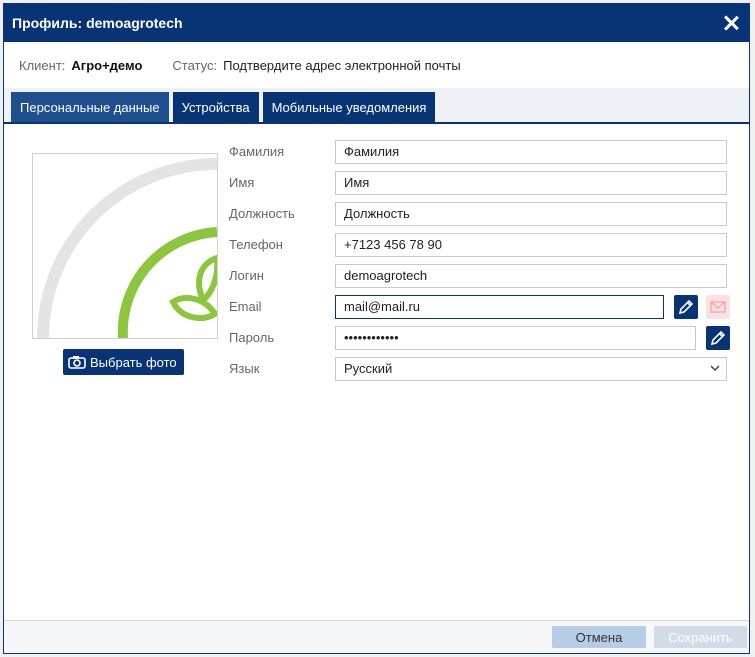 This screenshot has width=755, height=657. I want to click on position-input: Должность, so click(531, 214).